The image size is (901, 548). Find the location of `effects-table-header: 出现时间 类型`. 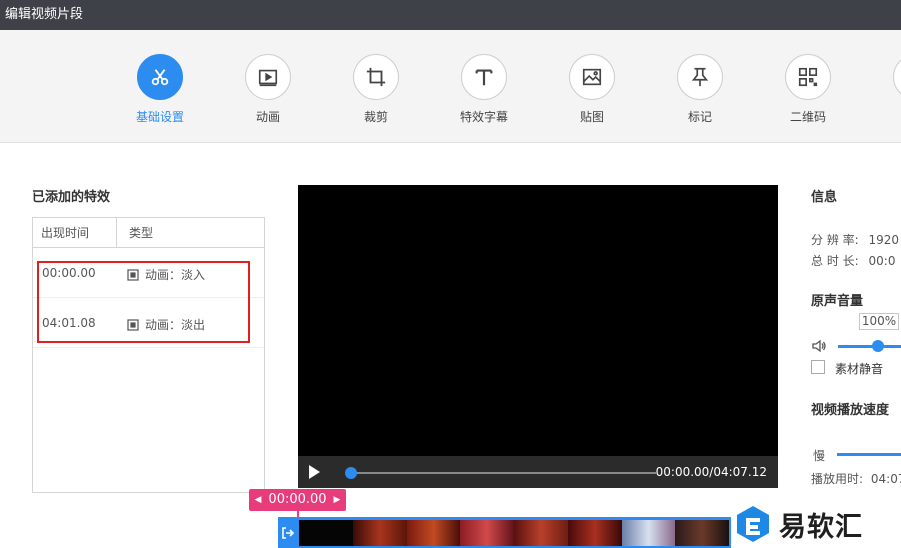

effects-table-header: 出现时间 类型 is located at coordinates (148, 233).